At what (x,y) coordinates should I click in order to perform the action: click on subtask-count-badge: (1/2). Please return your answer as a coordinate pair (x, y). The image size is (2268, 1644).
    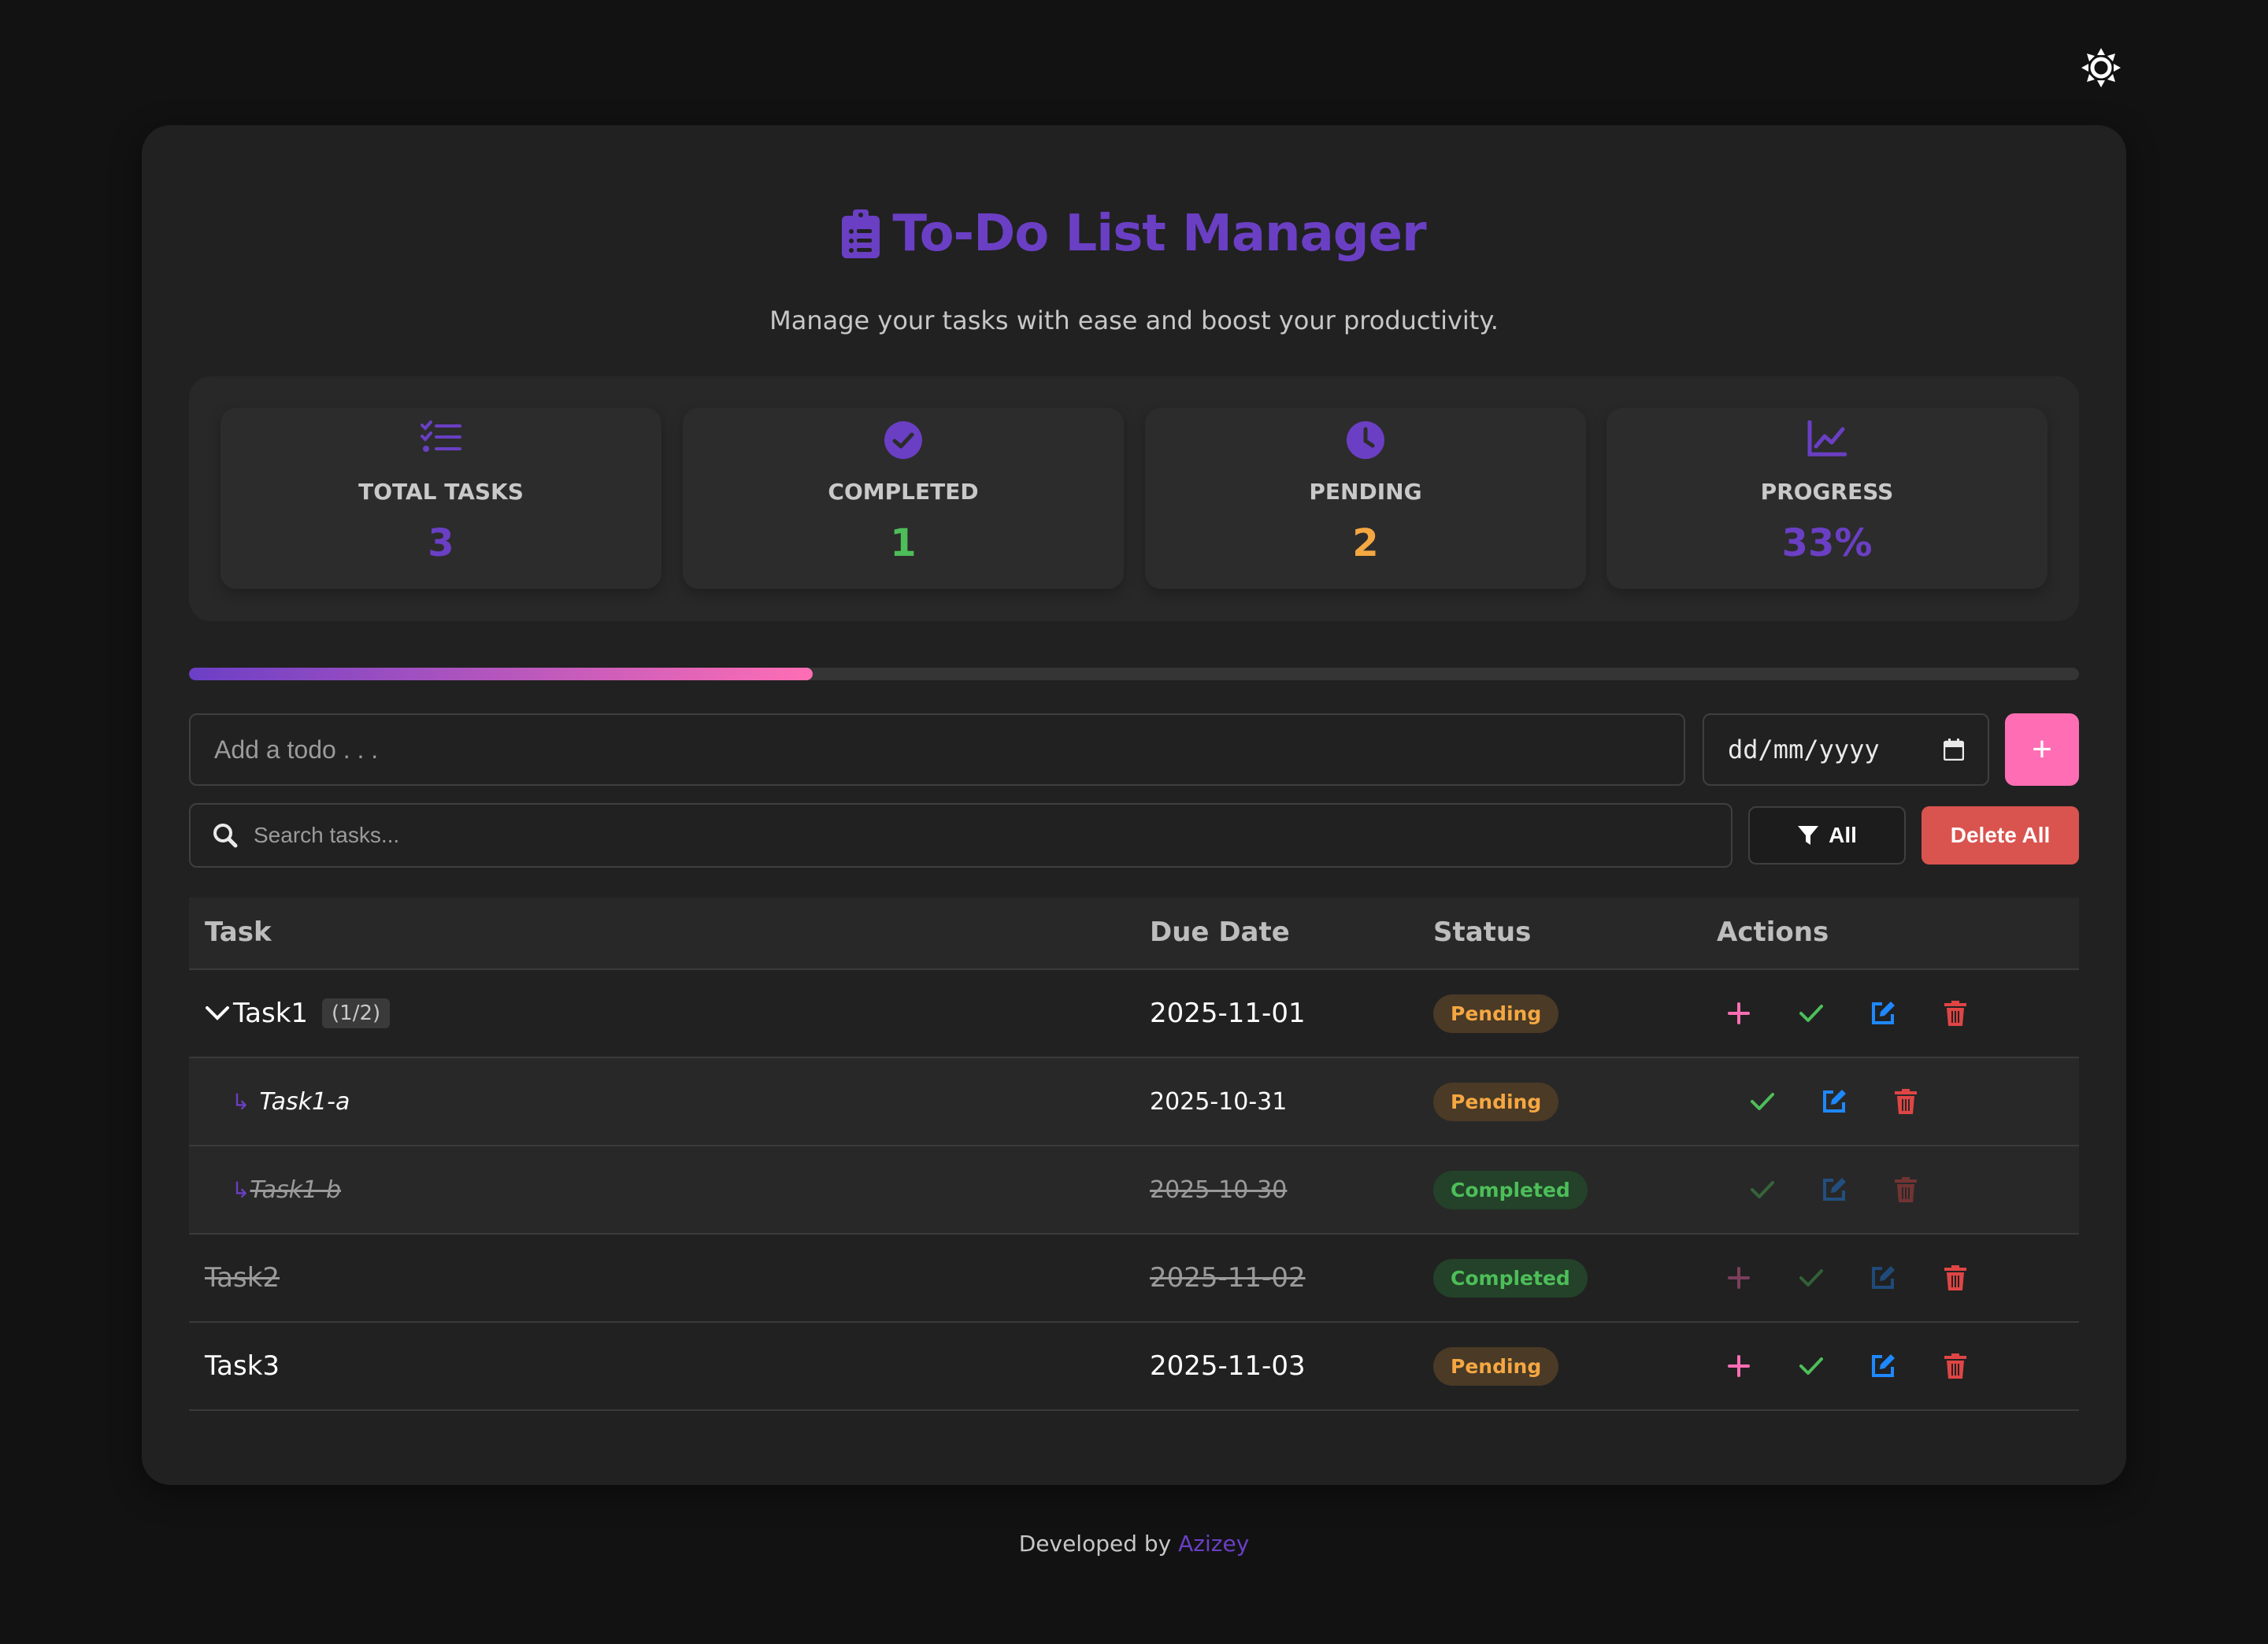
    Looking at the image, I should click on (356, 1013).